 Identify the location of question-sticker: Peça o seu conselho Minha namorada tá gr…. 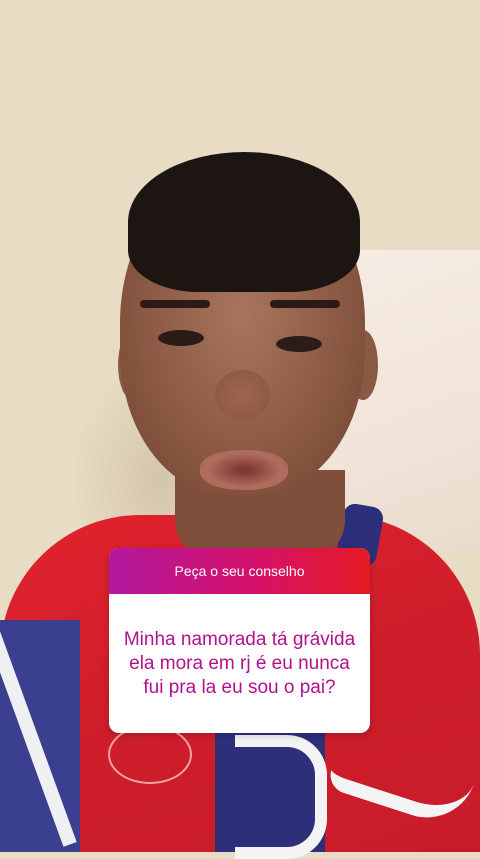
(239, 640).